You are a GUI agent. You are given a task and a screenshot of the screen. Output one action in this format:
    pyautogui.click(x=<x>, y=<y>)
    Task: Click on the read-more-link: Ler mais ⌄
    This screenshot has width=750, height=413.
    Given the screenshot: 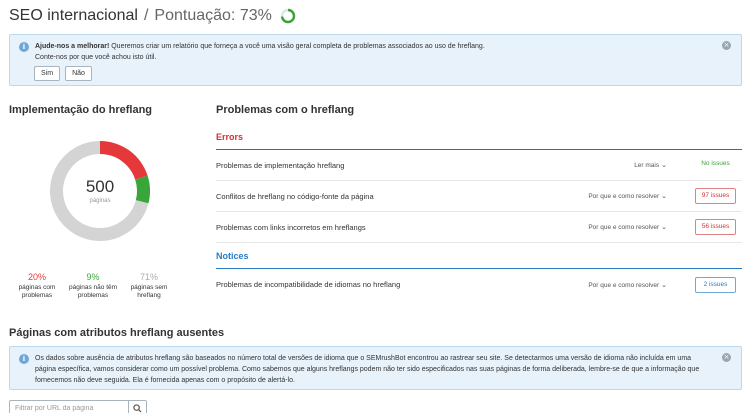 What is the action you would take?
    pyautogui.click(x=650, y=165)
    